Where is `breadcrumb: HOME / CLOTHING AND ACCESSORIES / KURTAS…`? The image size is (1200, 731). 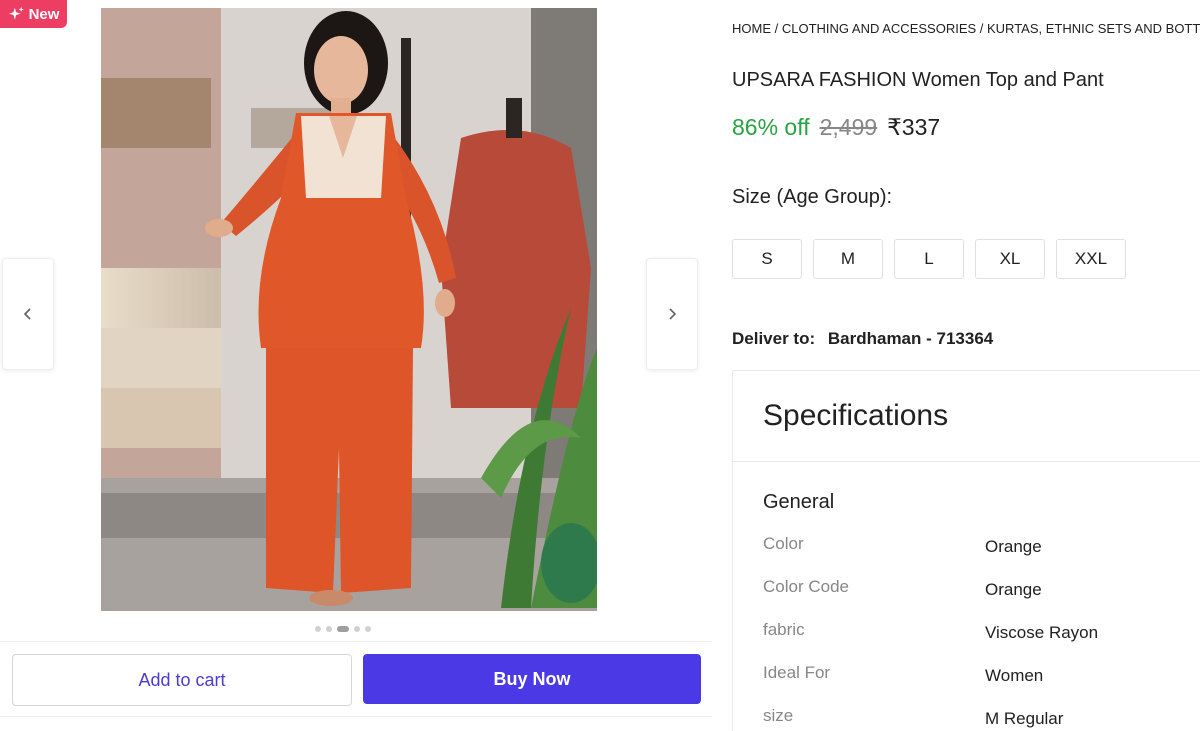 breadcrumb: HOME / CLOTHING AND ACCESSORIES / KURTAS… is located at coordinates (966, 28).